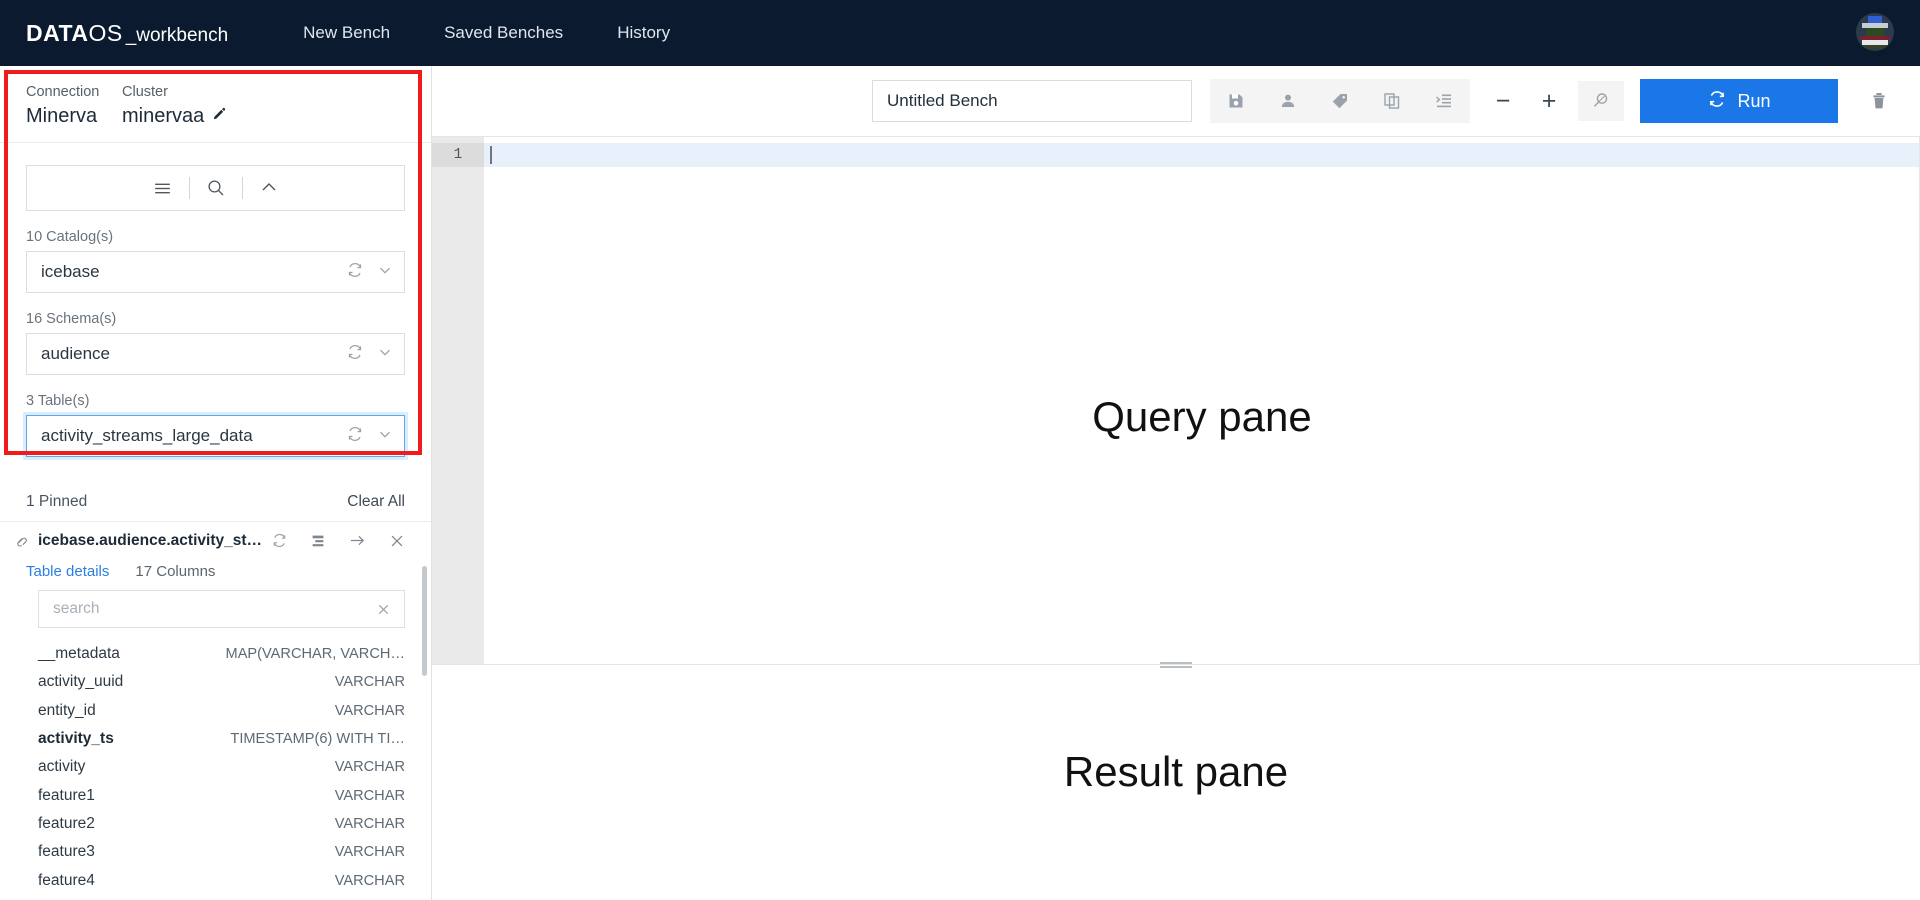 The image size is (1920, 900). What do you see at coordinates (1503, 101) in the screenshot?
I see `zoom-out-button: −` at bounding box center [1503, 101].